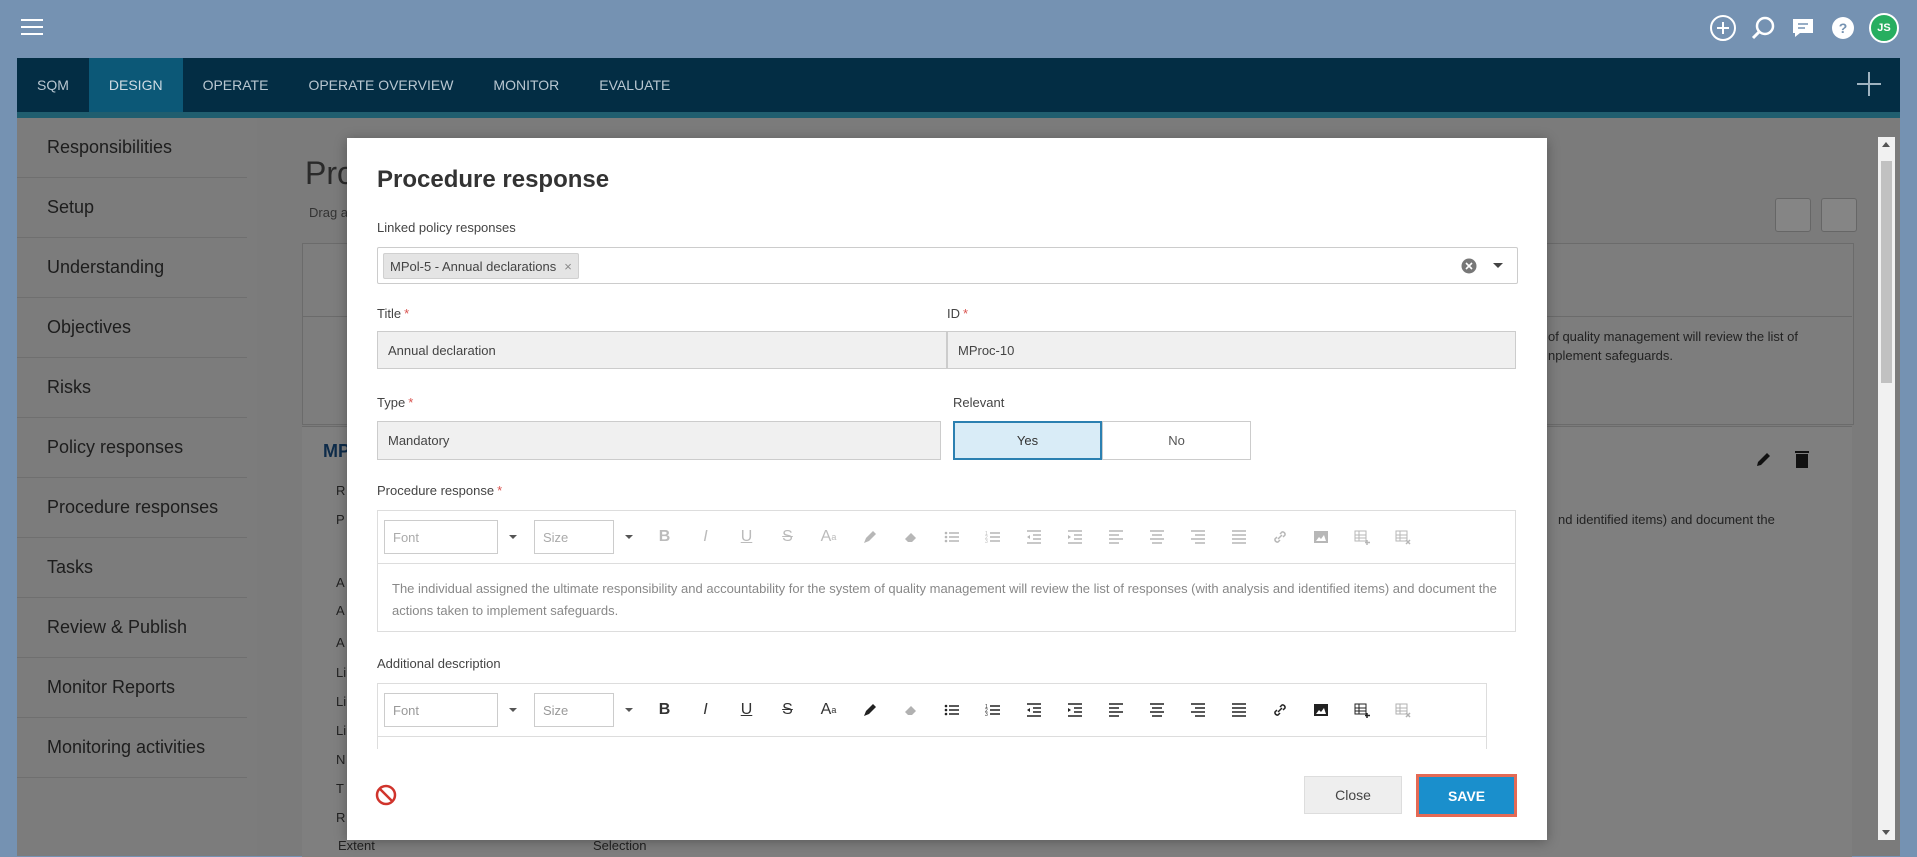 This screenshot has width=1917, height=857. I want to click on relevant-label: Relevant, so click(979, 402).